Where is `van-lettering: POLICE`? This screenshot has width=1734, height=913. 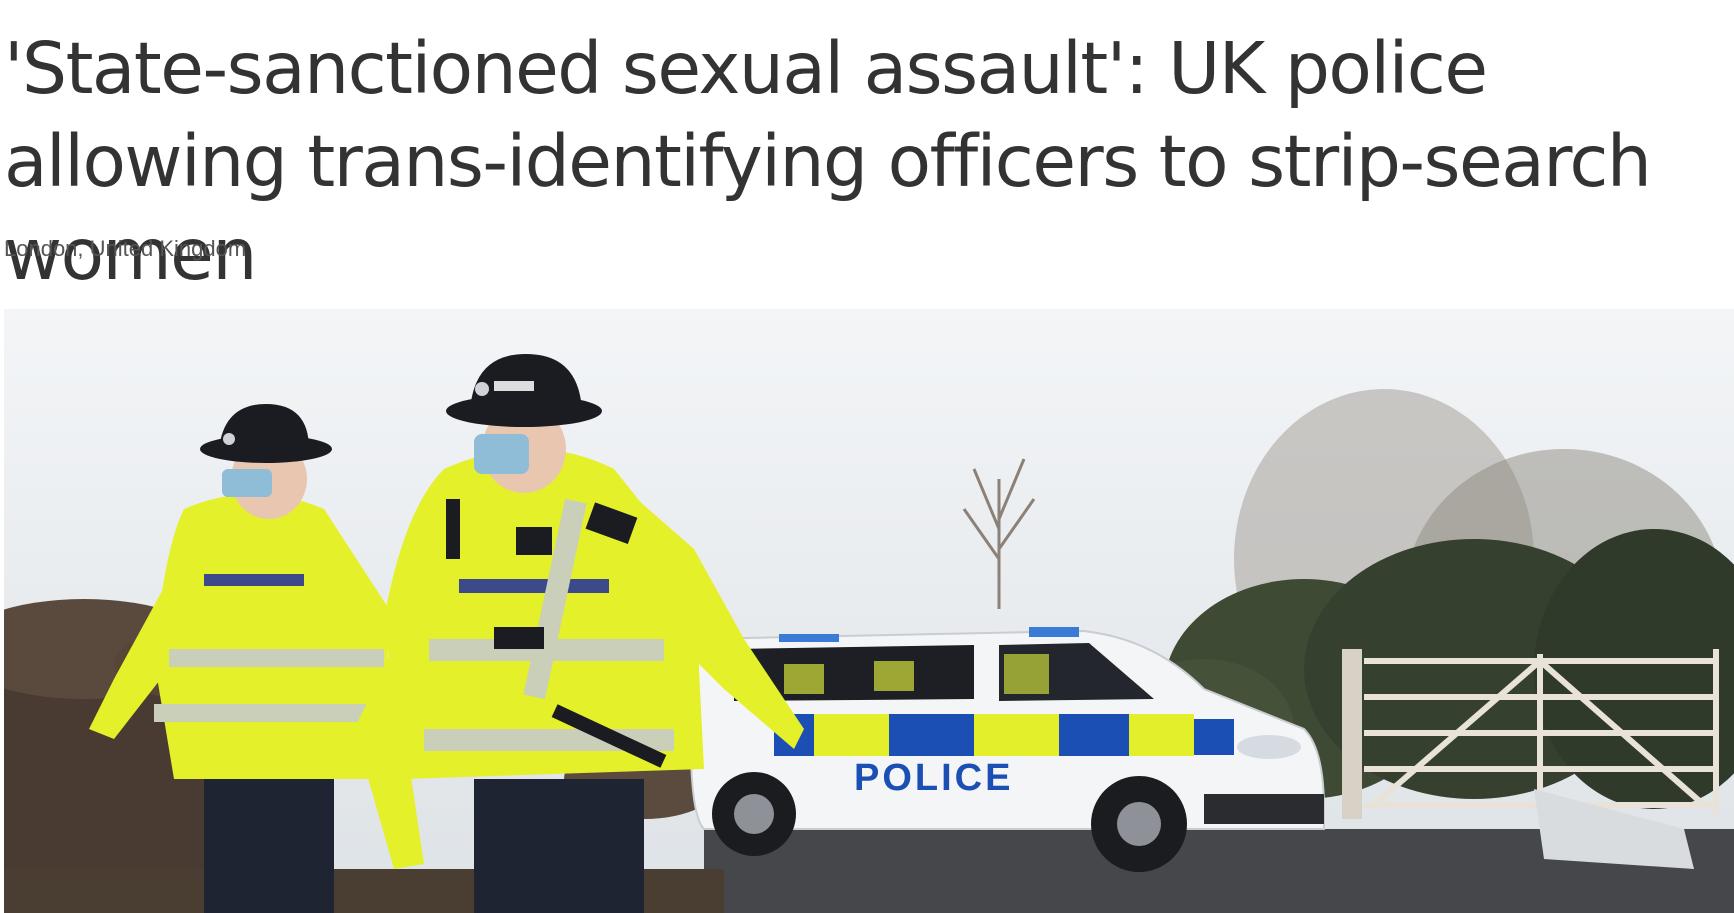 van-lettering: POLICE is located at coordinates (933, 778).